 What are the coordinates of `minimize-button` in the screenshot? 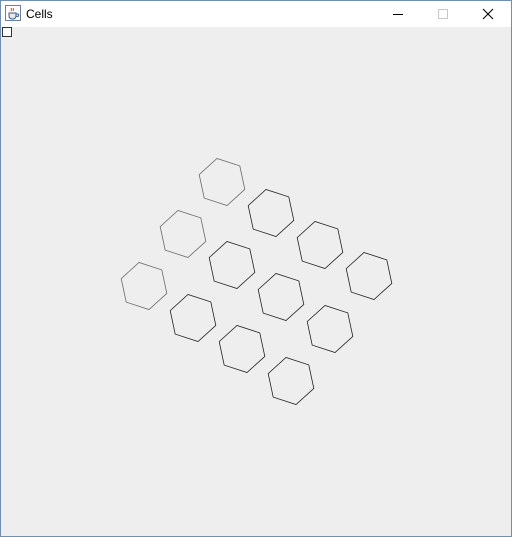 It's located at (397, 14).